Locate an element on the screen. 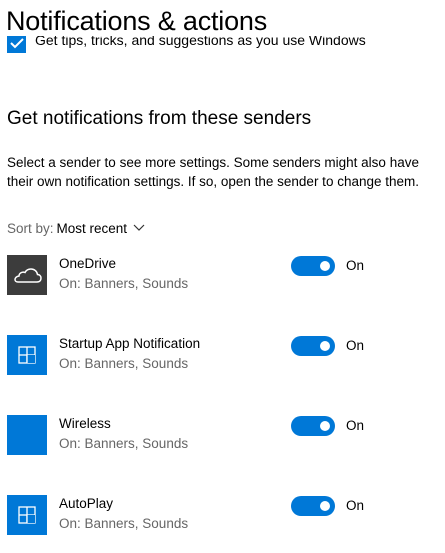 This screenshot has width=445, height=553. sort-value: Most recent is located at coordinates (92, 228).